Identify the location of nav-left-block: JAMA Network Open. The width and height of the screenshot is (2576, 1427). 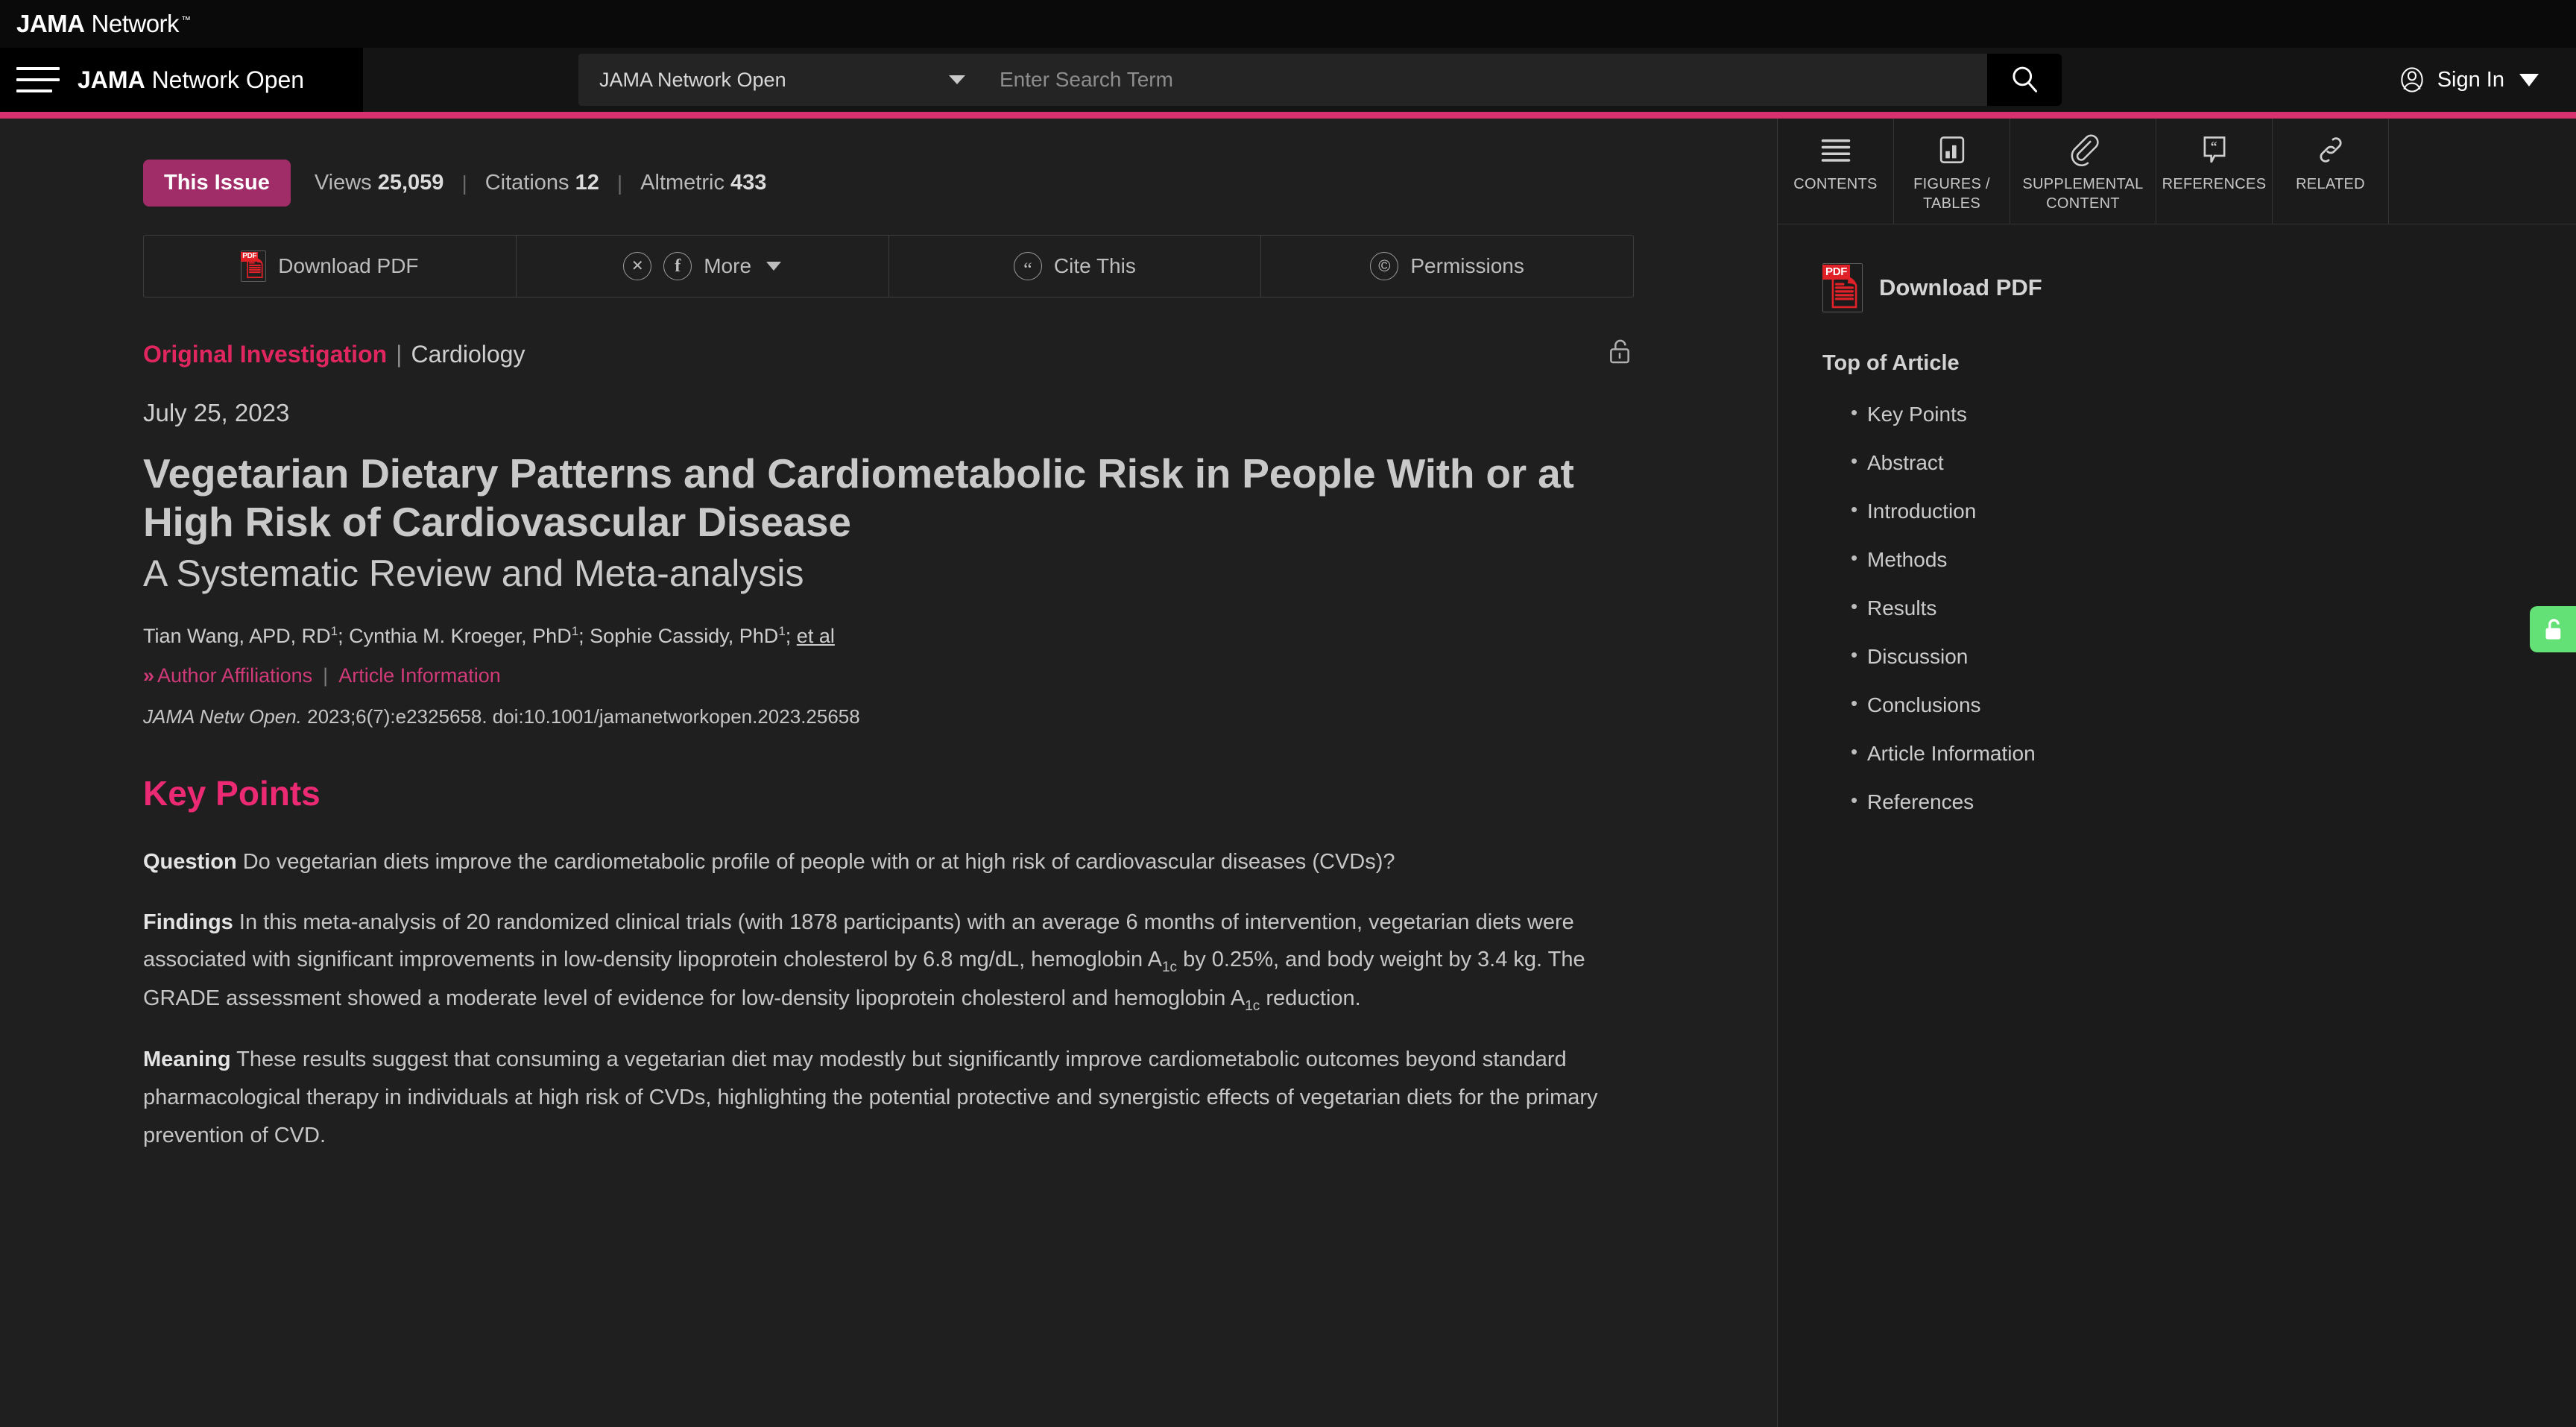
(181, 80).